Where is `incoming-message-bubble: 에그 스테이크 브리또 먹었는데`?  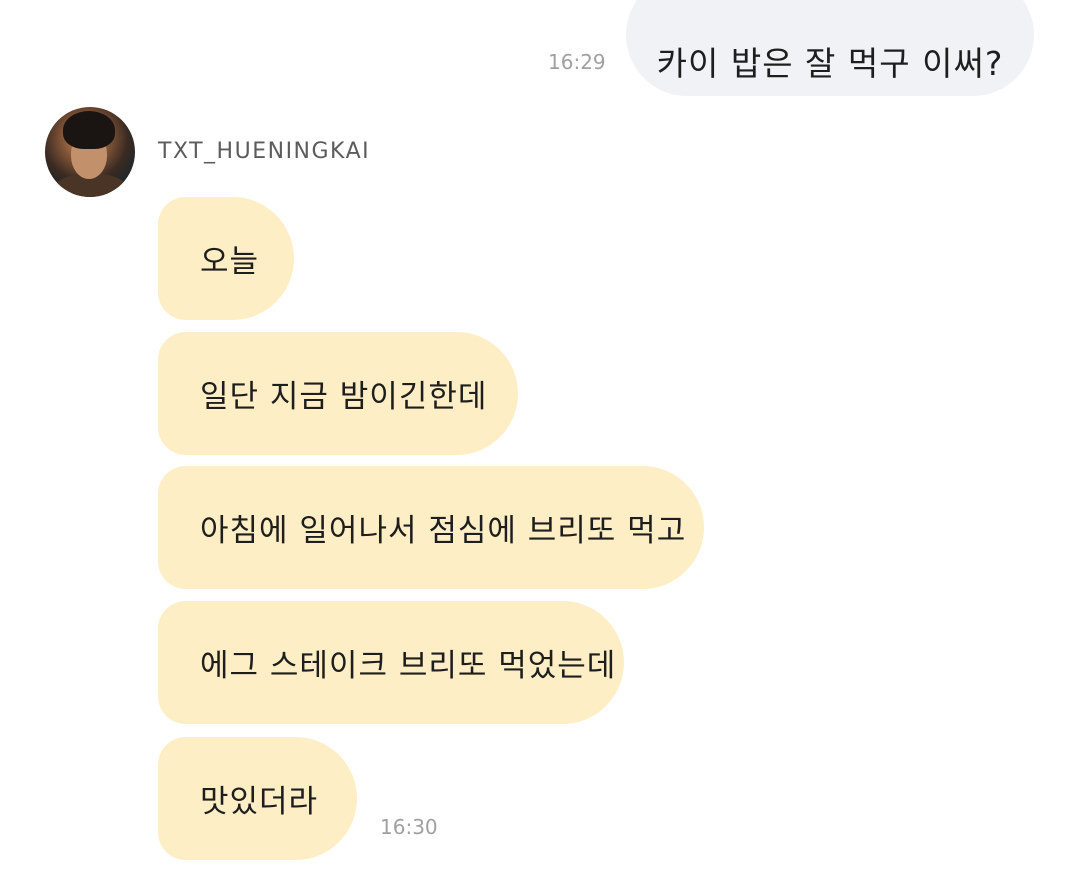
incoming-message-bubble: 에그 스테이크 브리또 먹었는데 is located at coordinates (391, 662).